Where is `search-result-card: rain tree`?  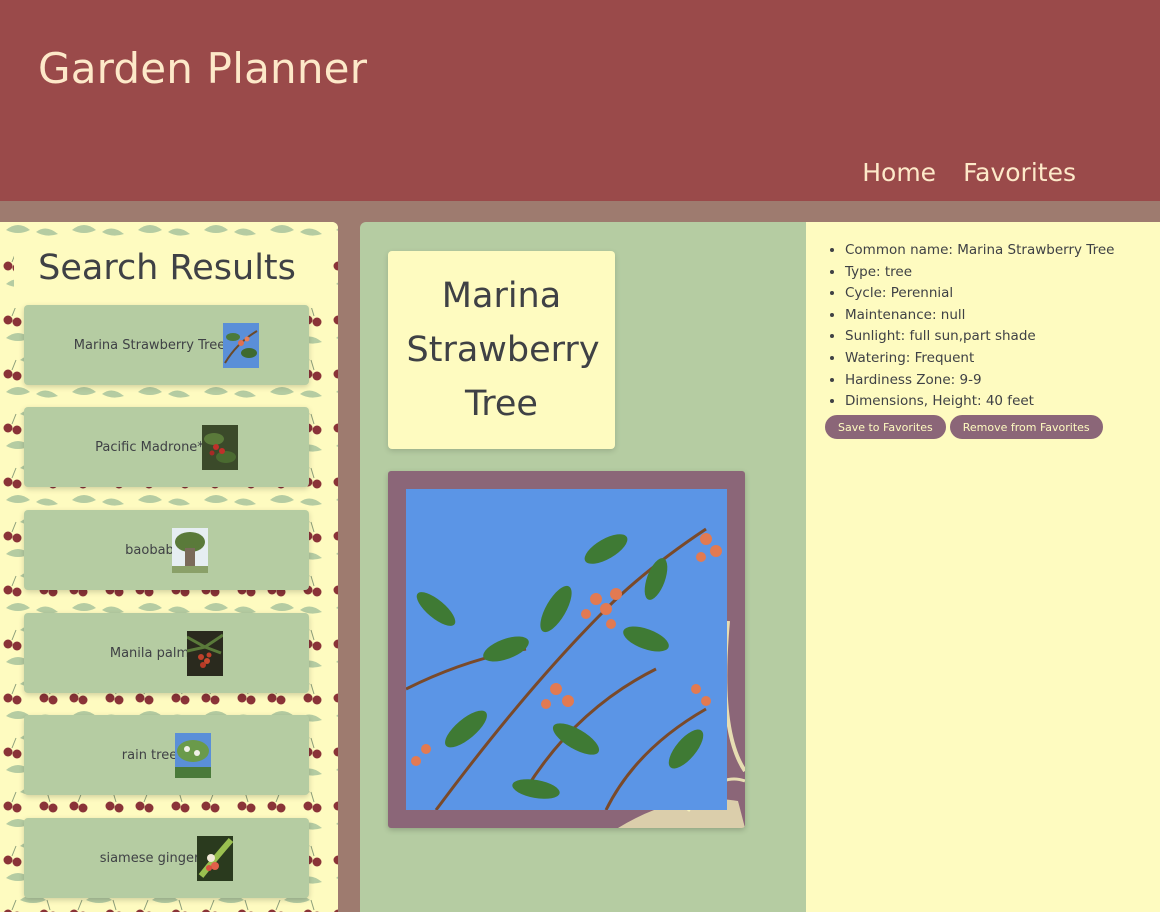 search-result-card: rain tree is located at coordinates (166, 755).